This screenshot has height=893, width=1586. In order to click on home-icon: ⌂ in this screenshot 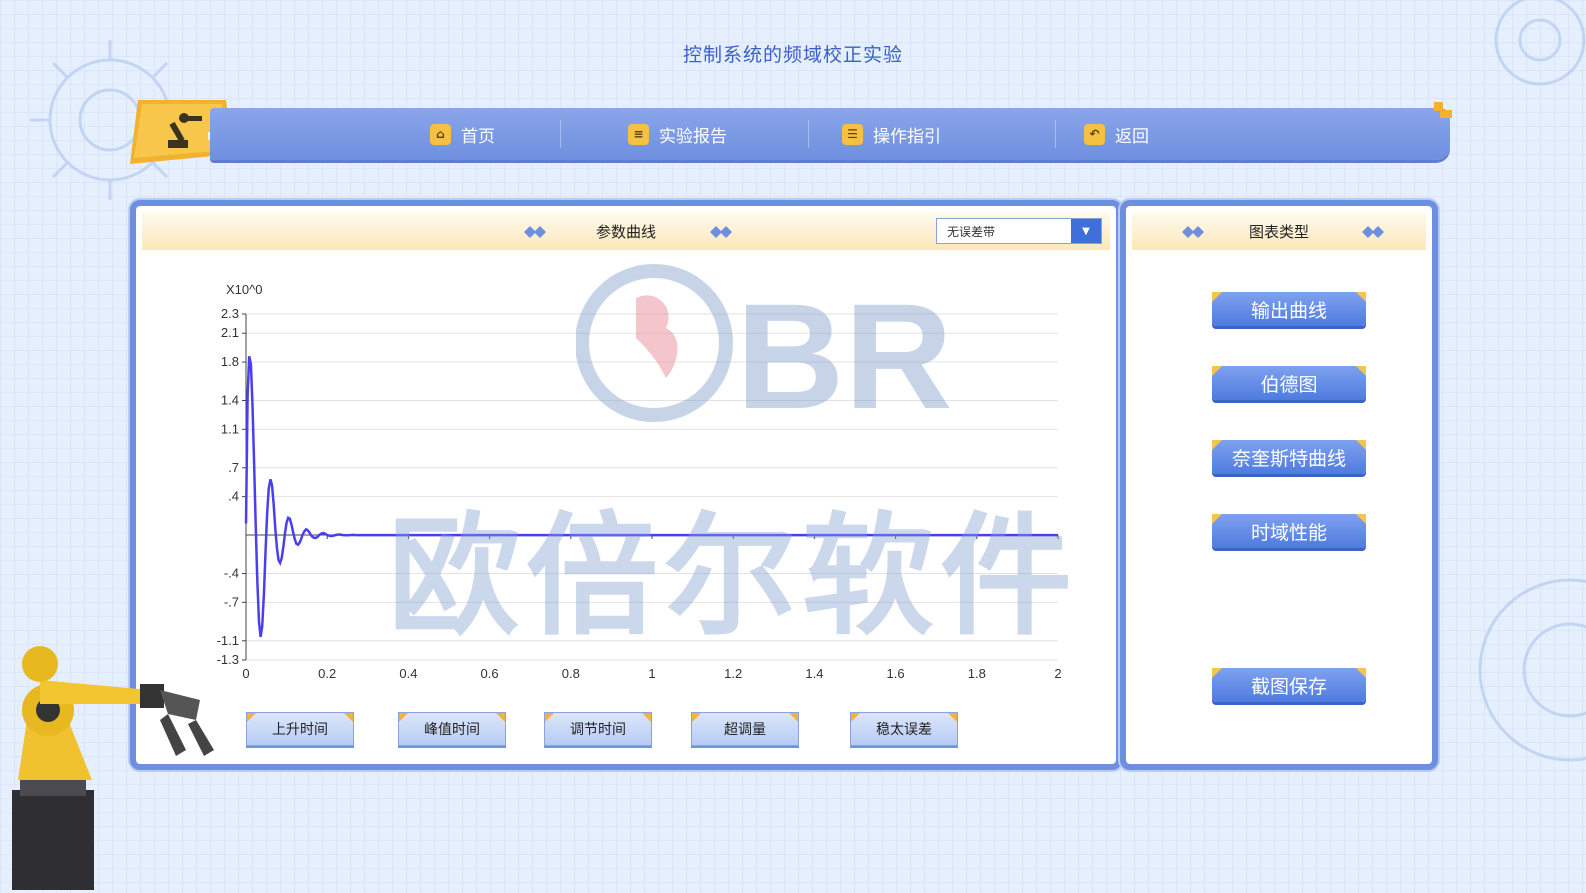, I will do `click(440, 134)`.